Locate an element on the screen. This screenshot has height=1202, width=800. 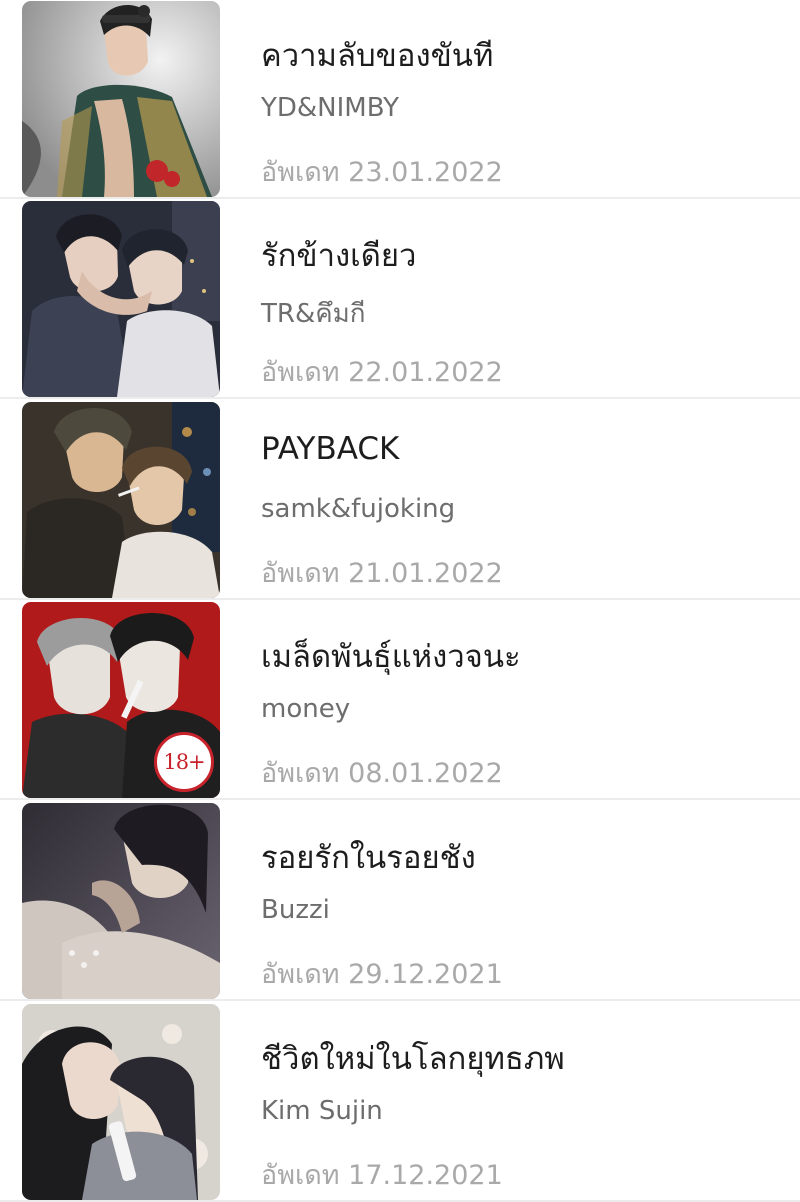
comic-title: ชีวิตใหม่ในโลกยุทธภพ is located at coordinates (413, 1059).